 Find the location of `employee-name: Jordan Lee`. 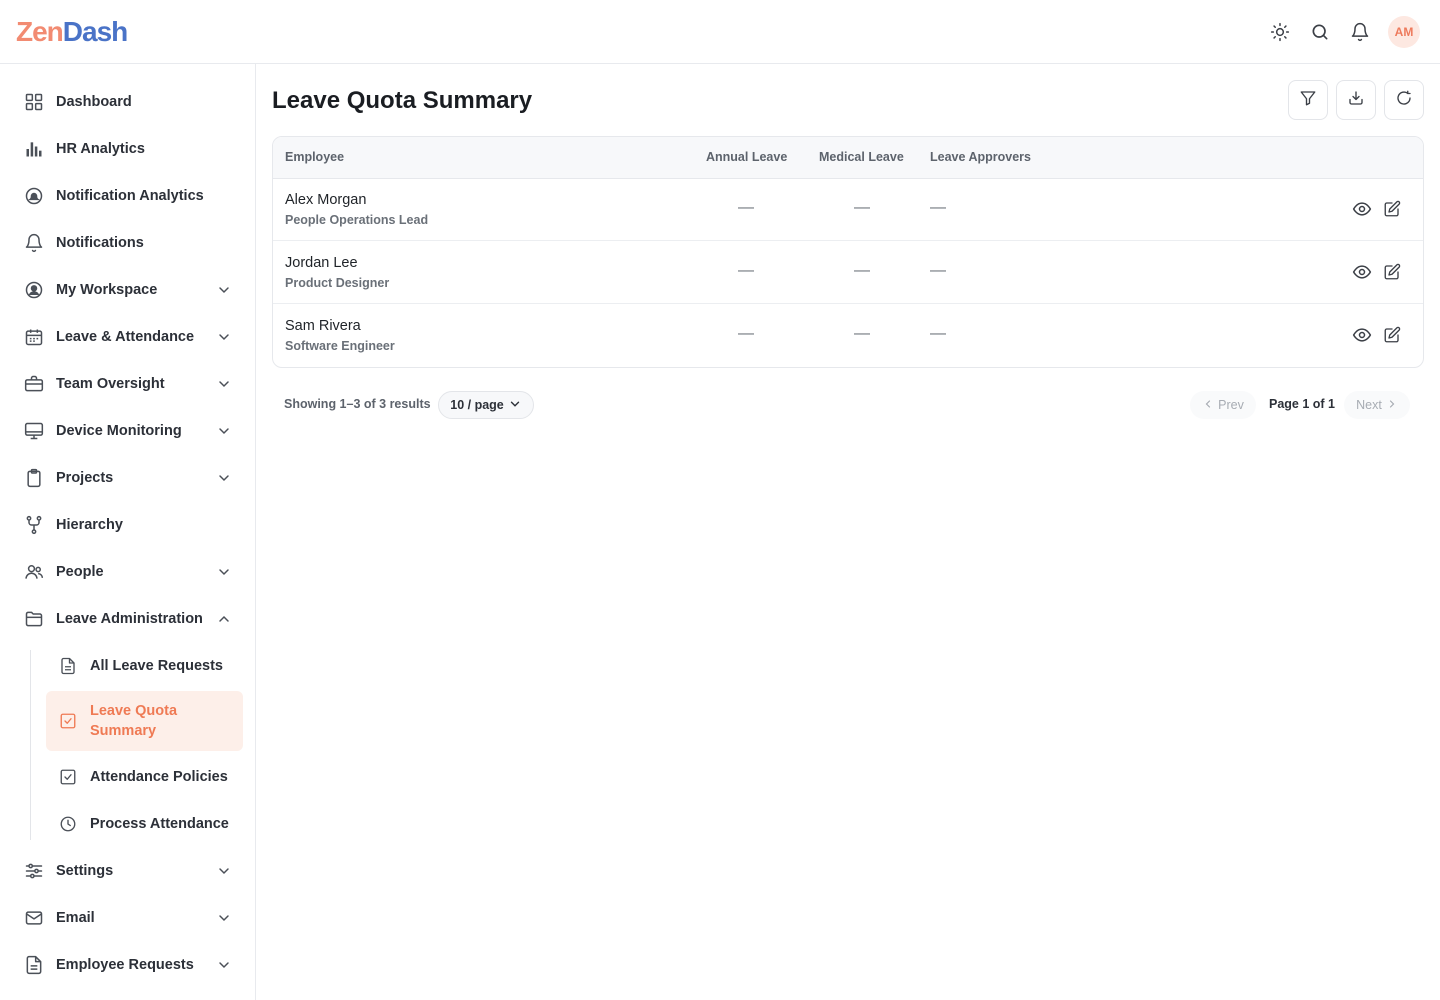

employee-name: Jordan Lee is located at coordinates (321, 263).